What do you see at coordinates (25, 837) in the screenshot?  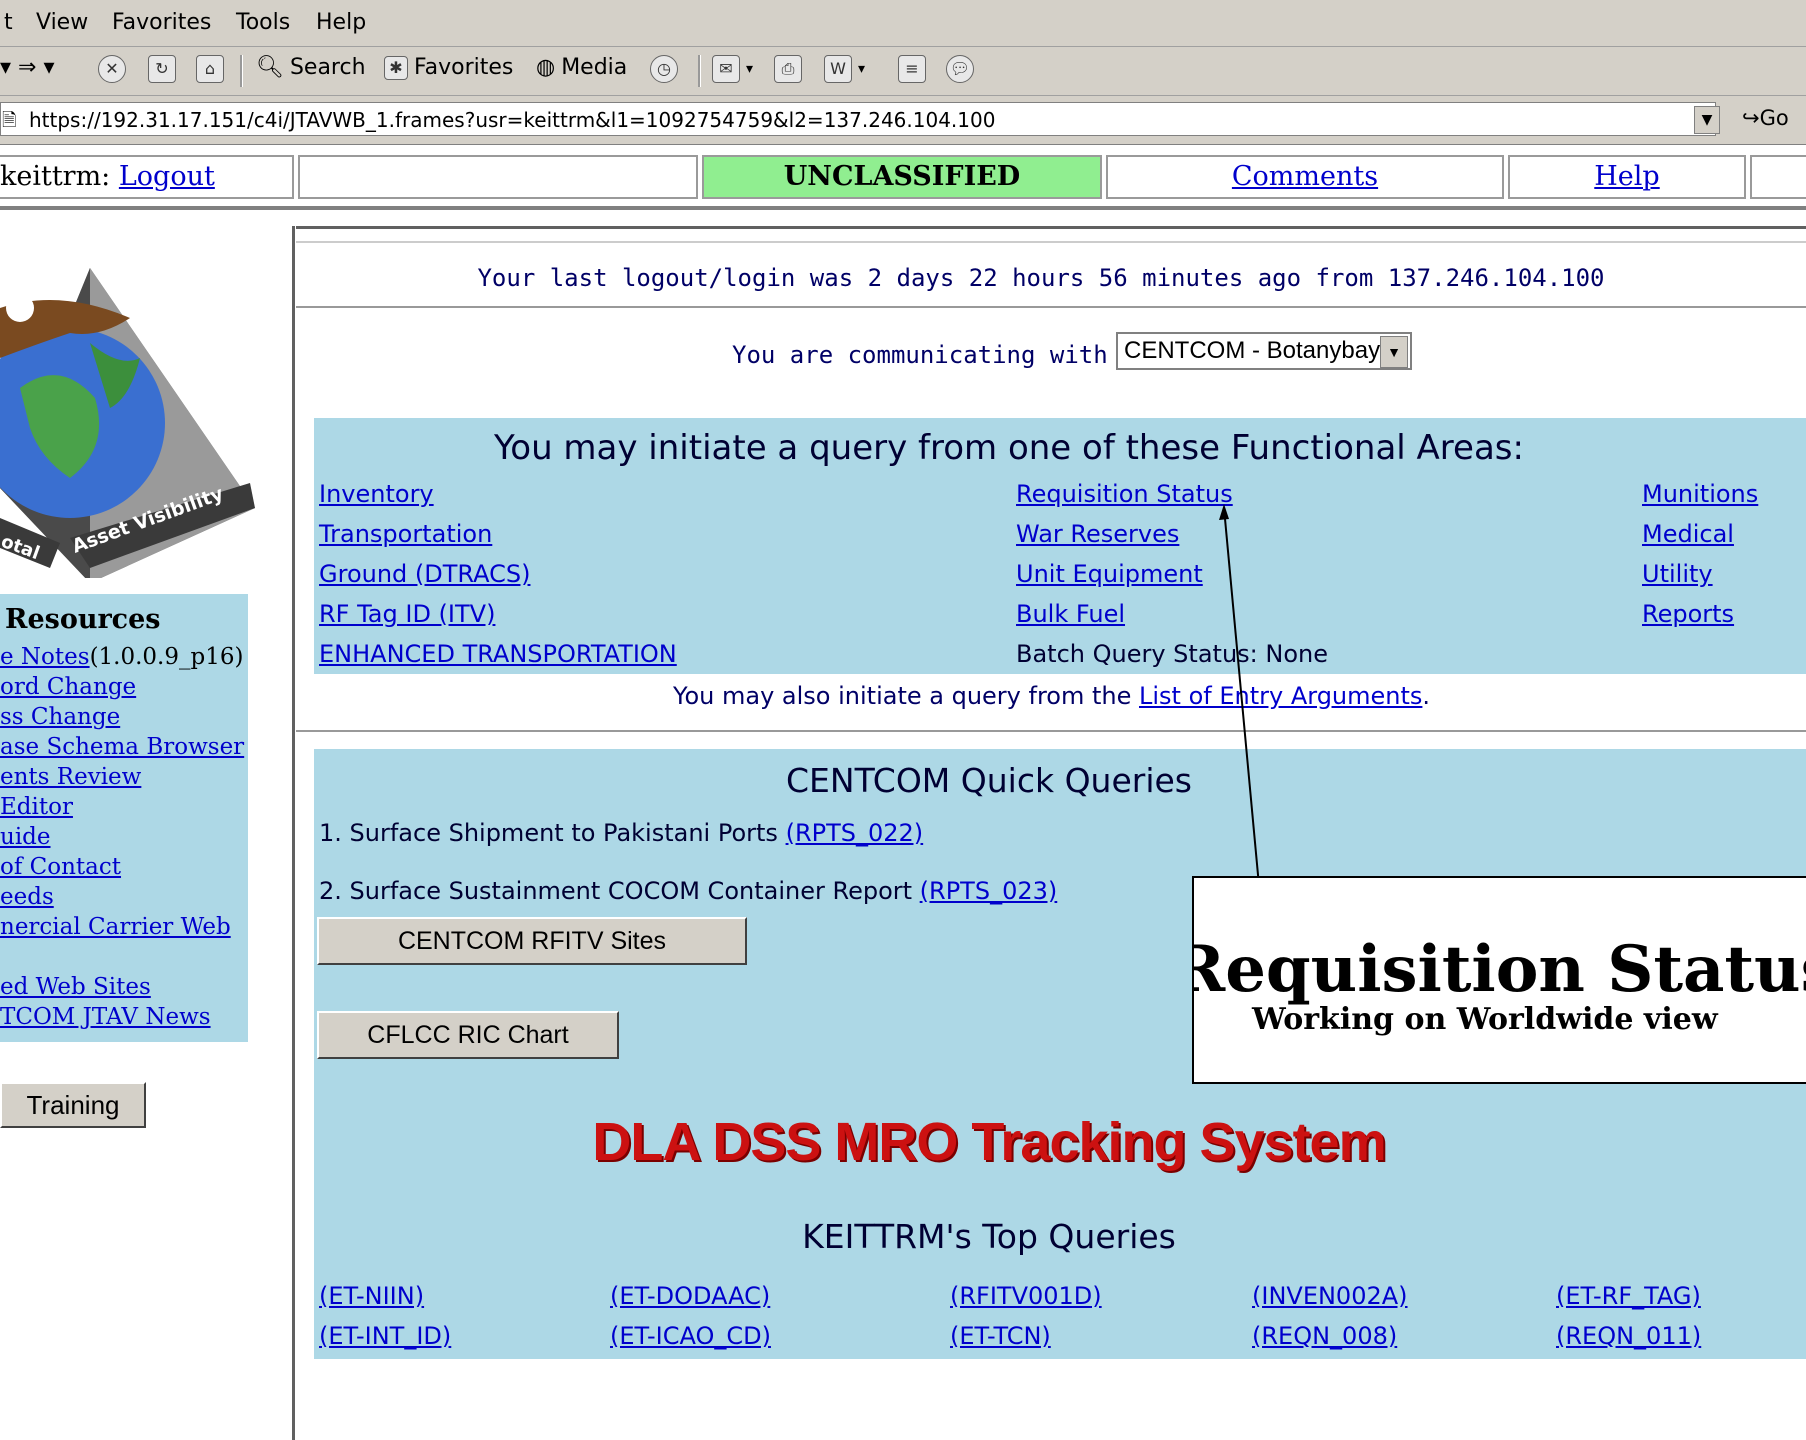 I see `guide-link: uide` at bounding box center [25, 837].